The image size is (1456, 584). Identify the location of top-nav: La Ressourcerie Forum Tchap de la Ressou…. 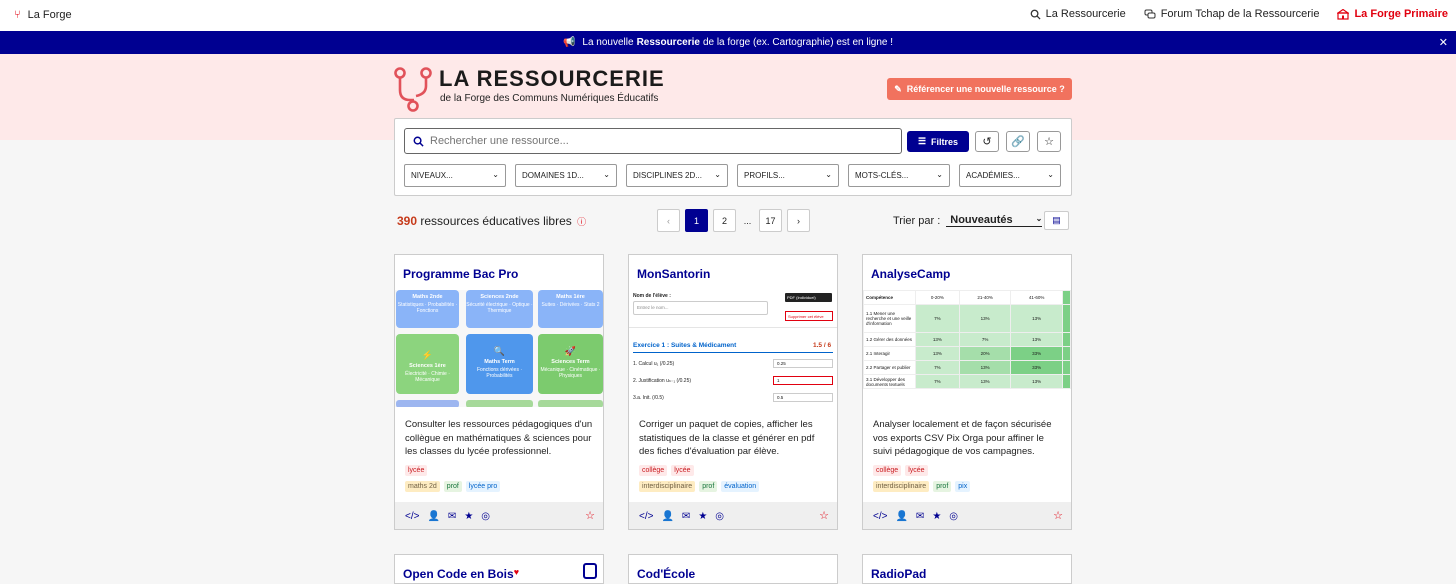
(1239, 14).